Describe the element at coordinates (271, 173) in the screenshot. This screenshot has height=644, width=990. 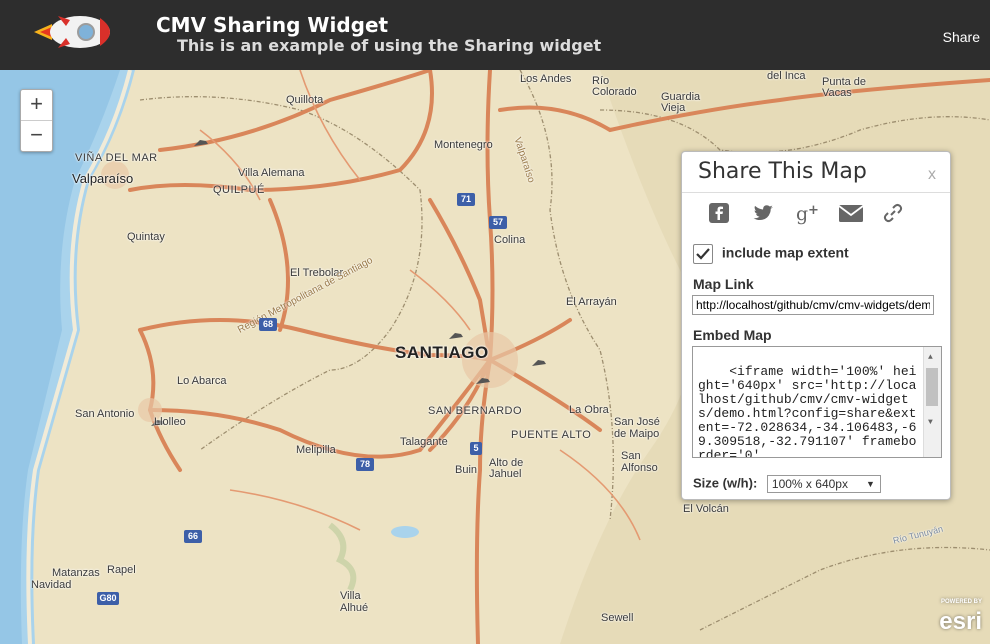
I see `map-label: Villa Alemana` at that location.